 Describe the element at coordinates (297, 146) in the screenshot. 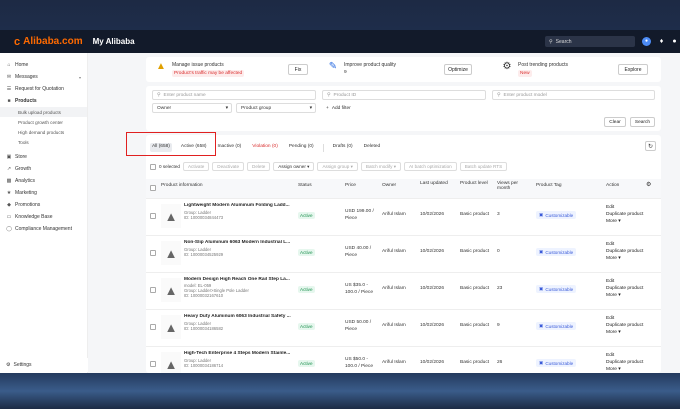

I see `tab-label: Pending` at that location.